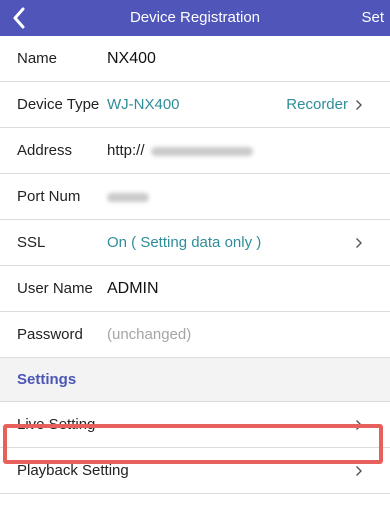 This screenshot has height=510, width=390. I want to click on port-value, so click(128, 196).